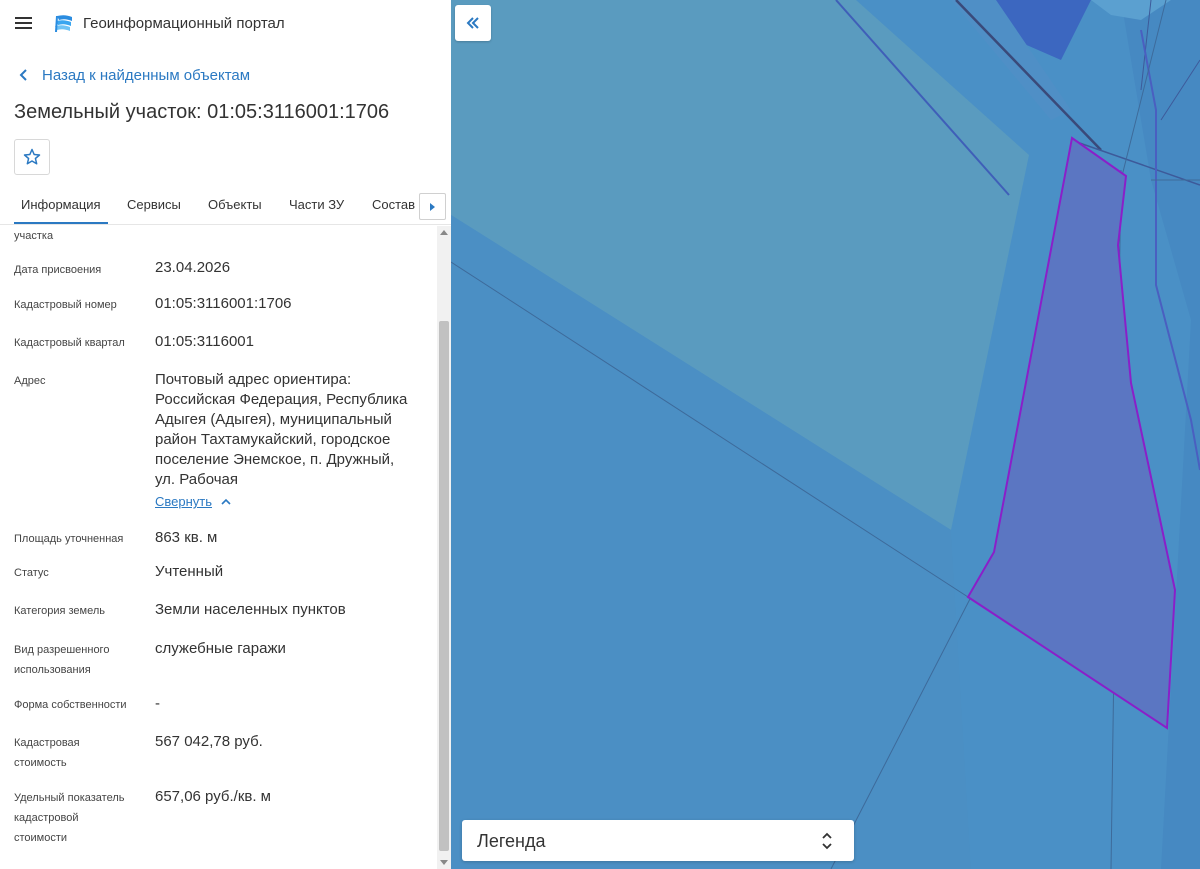 This screenshot has height=869, width=1200. I want to click on tab-objects: Объекты, so click(235, 204).